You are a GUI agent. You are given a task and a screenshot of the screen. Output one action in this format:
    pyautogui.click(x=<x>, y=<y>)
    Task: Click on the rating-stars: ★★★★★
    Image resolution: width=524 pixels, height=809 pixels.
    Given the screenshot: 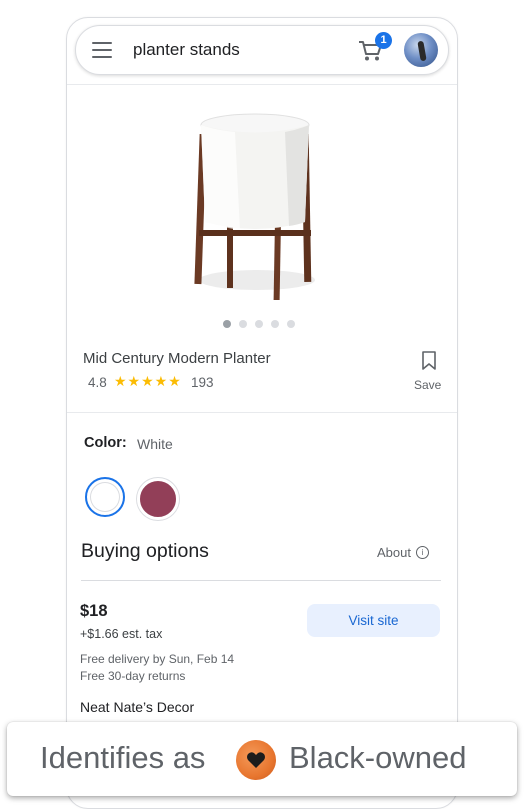 What is the action you would take?
    pyautogui.click(x=148, y=381)
    